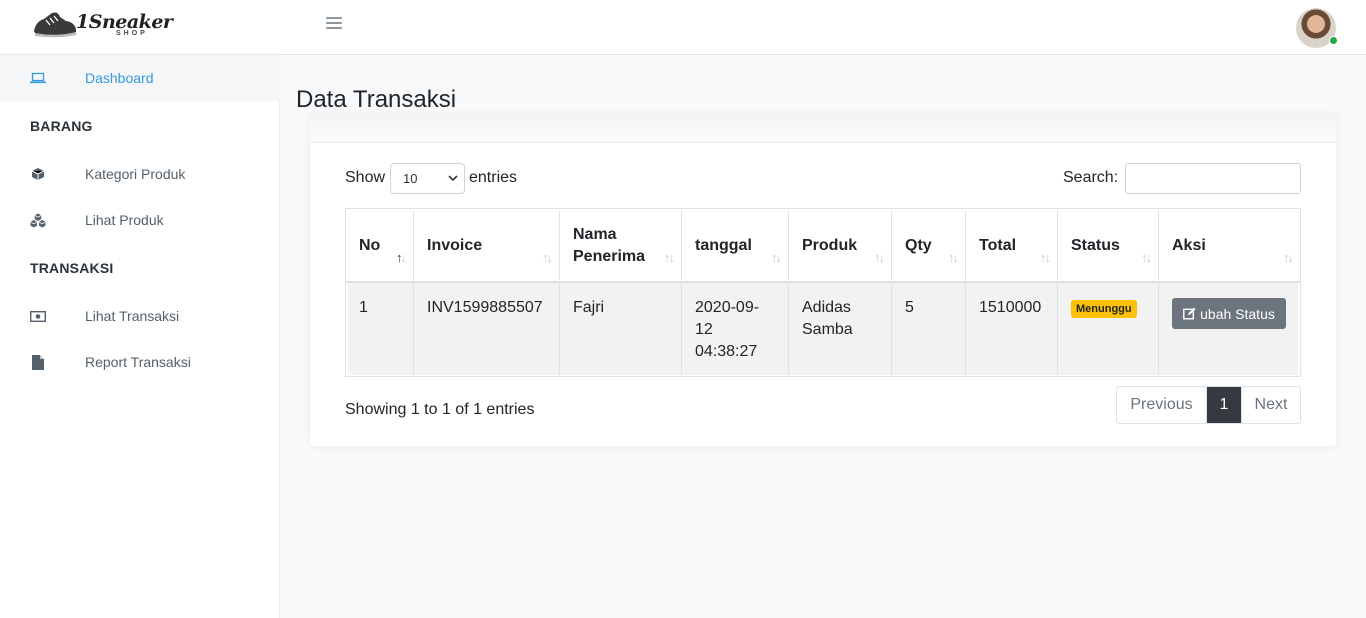 The width and height of the screenshot is (1366, 618). I want to click on logo-subtext: SHOP, so click(132, 33).